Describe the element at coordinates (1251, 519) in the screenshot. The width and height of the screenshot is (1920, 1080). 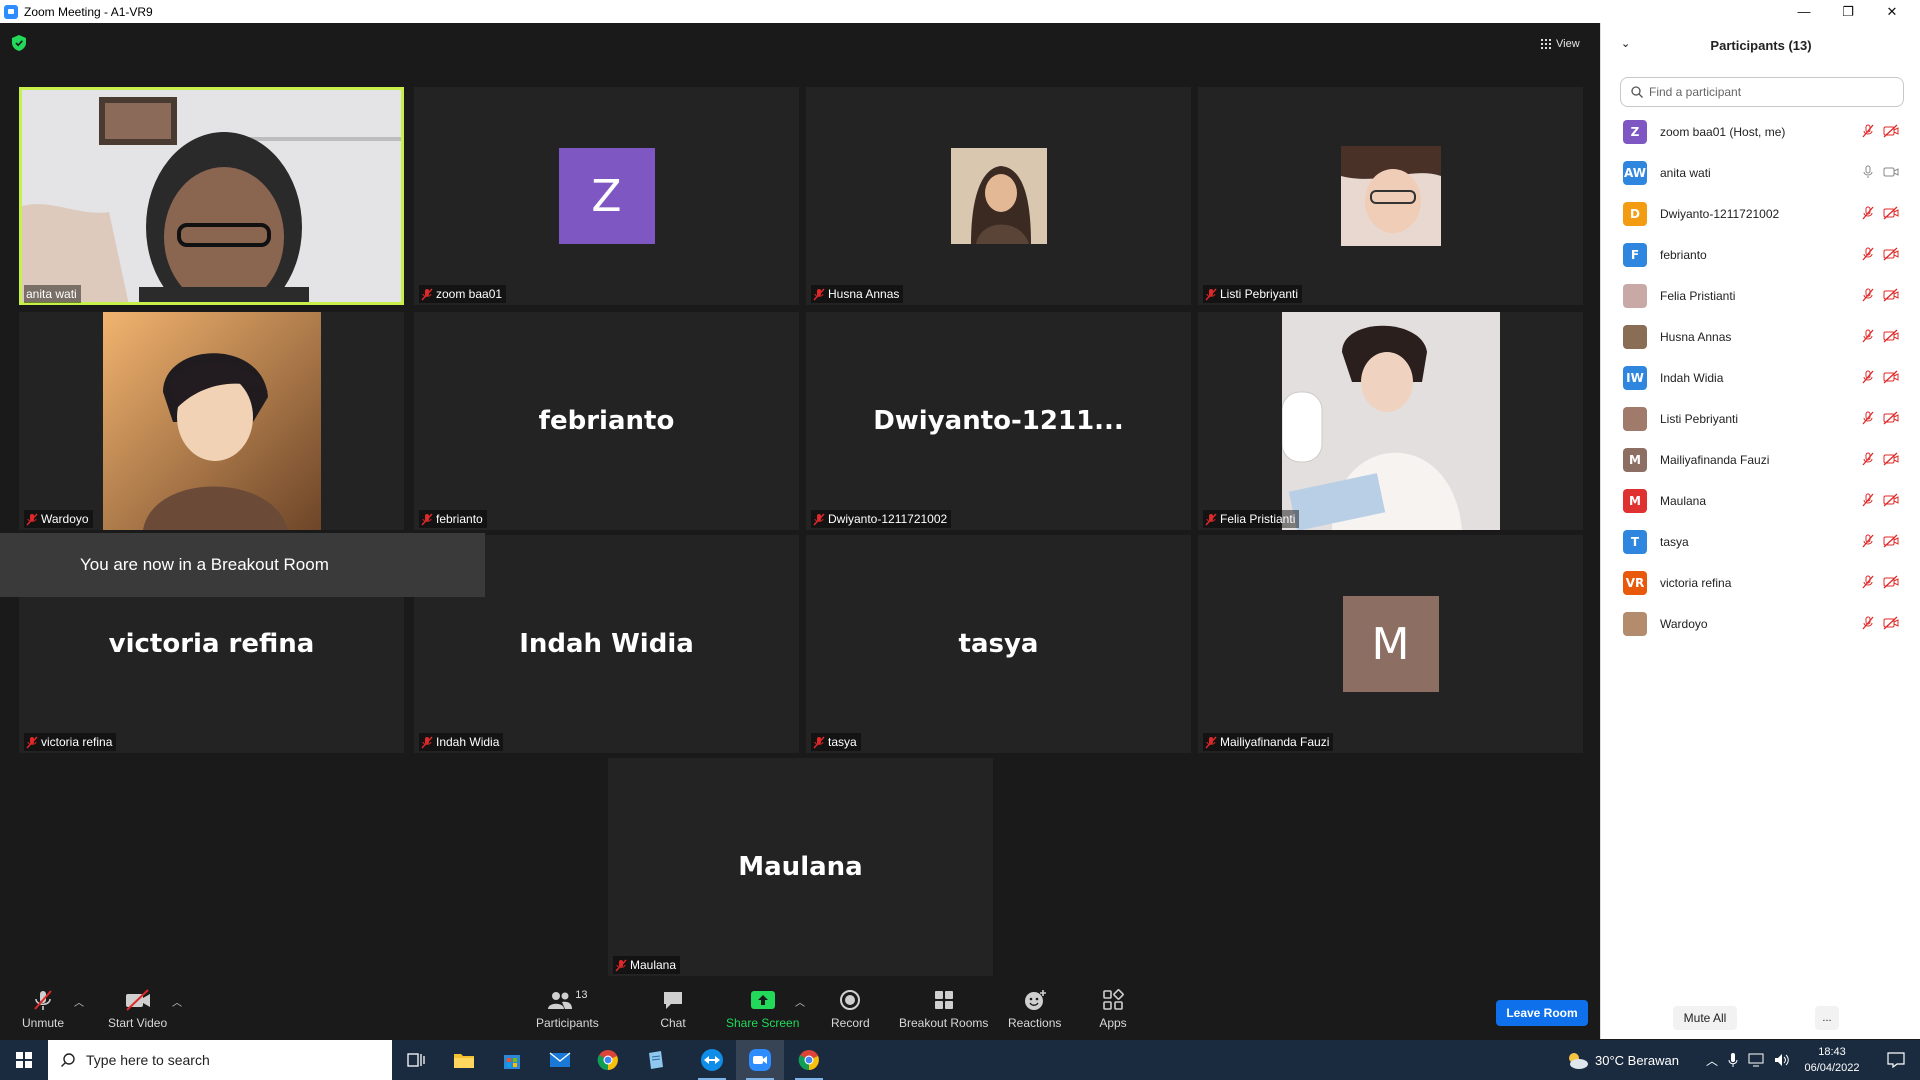
I see `tile-name-label: Felia Pristianti` at that location.